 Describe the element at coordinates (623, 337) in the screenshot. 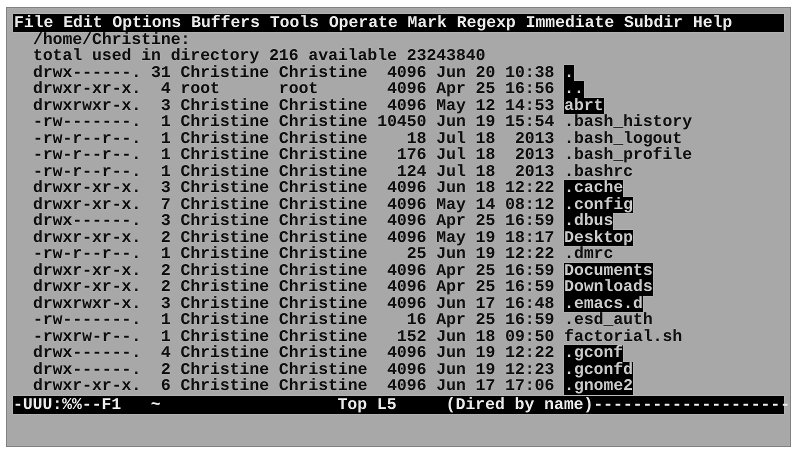

I see `file-name: factorial.sh` at that location.